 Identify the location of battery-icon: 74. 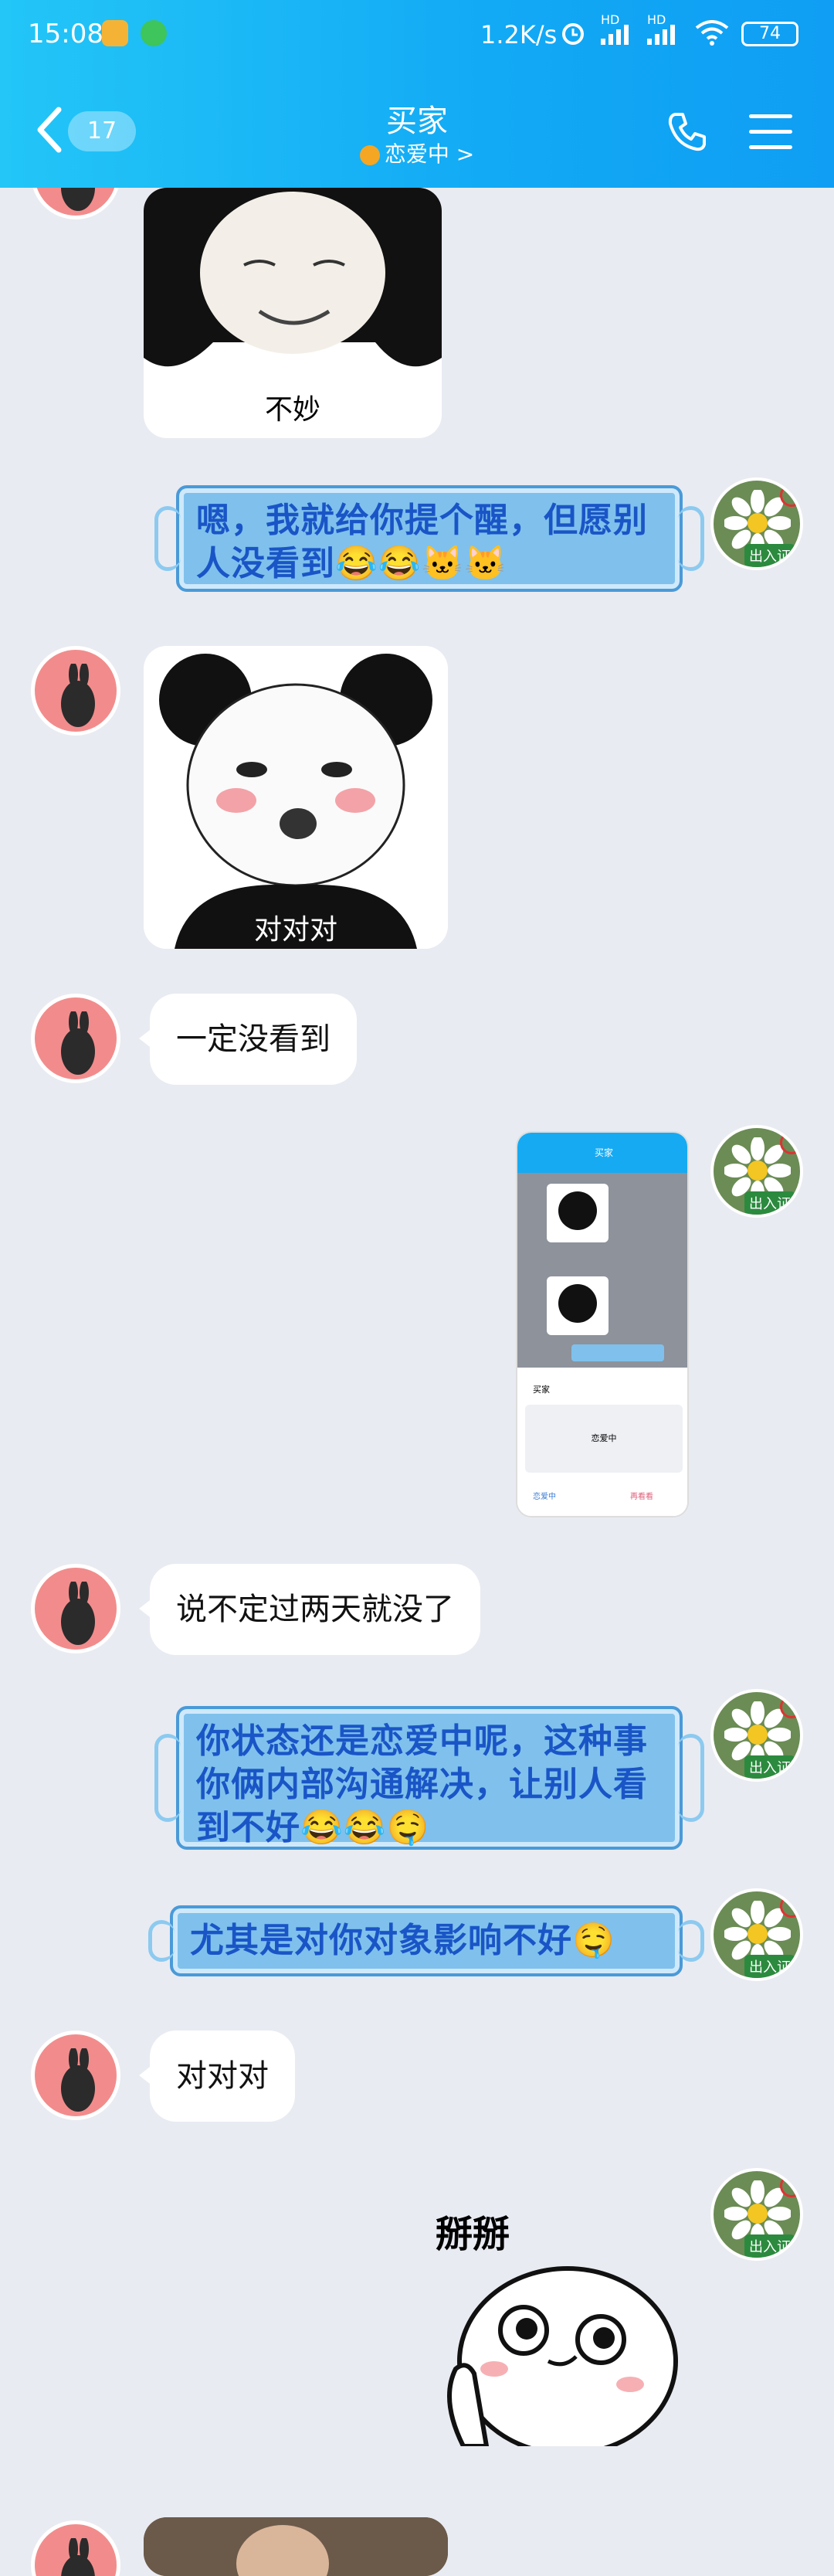
(769, 34).